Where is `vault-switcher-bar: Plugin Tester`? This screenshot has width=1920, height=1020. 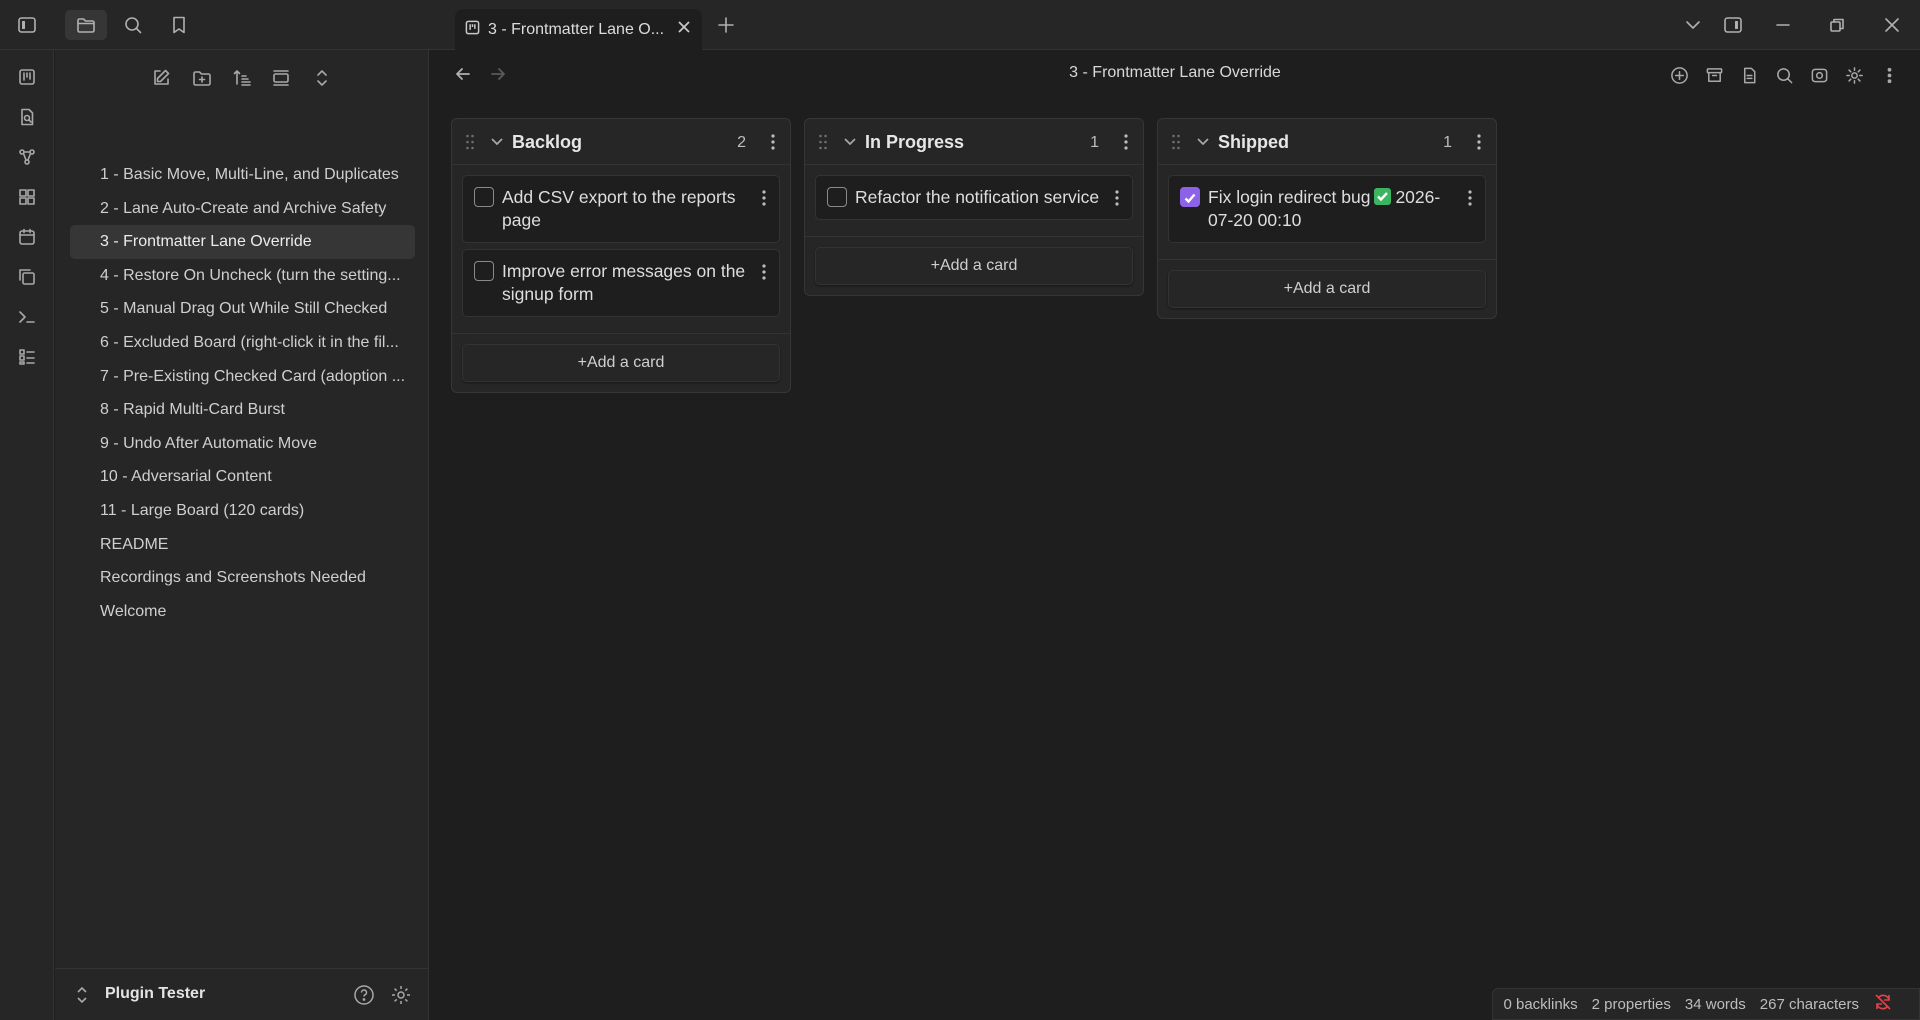 vault-switcher-bar: Plugin Tester is located at coordinates (242, 994).